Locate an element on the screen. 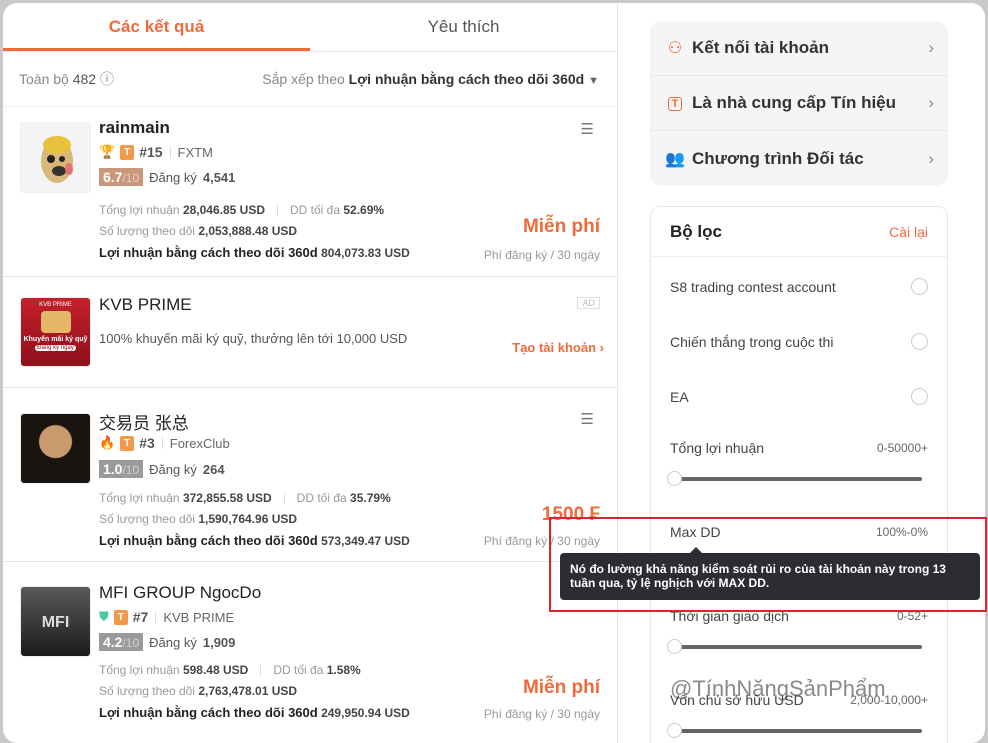 The width and height of the screenshot is (988, 743). highlight-box is located at coordinates (768, 564).